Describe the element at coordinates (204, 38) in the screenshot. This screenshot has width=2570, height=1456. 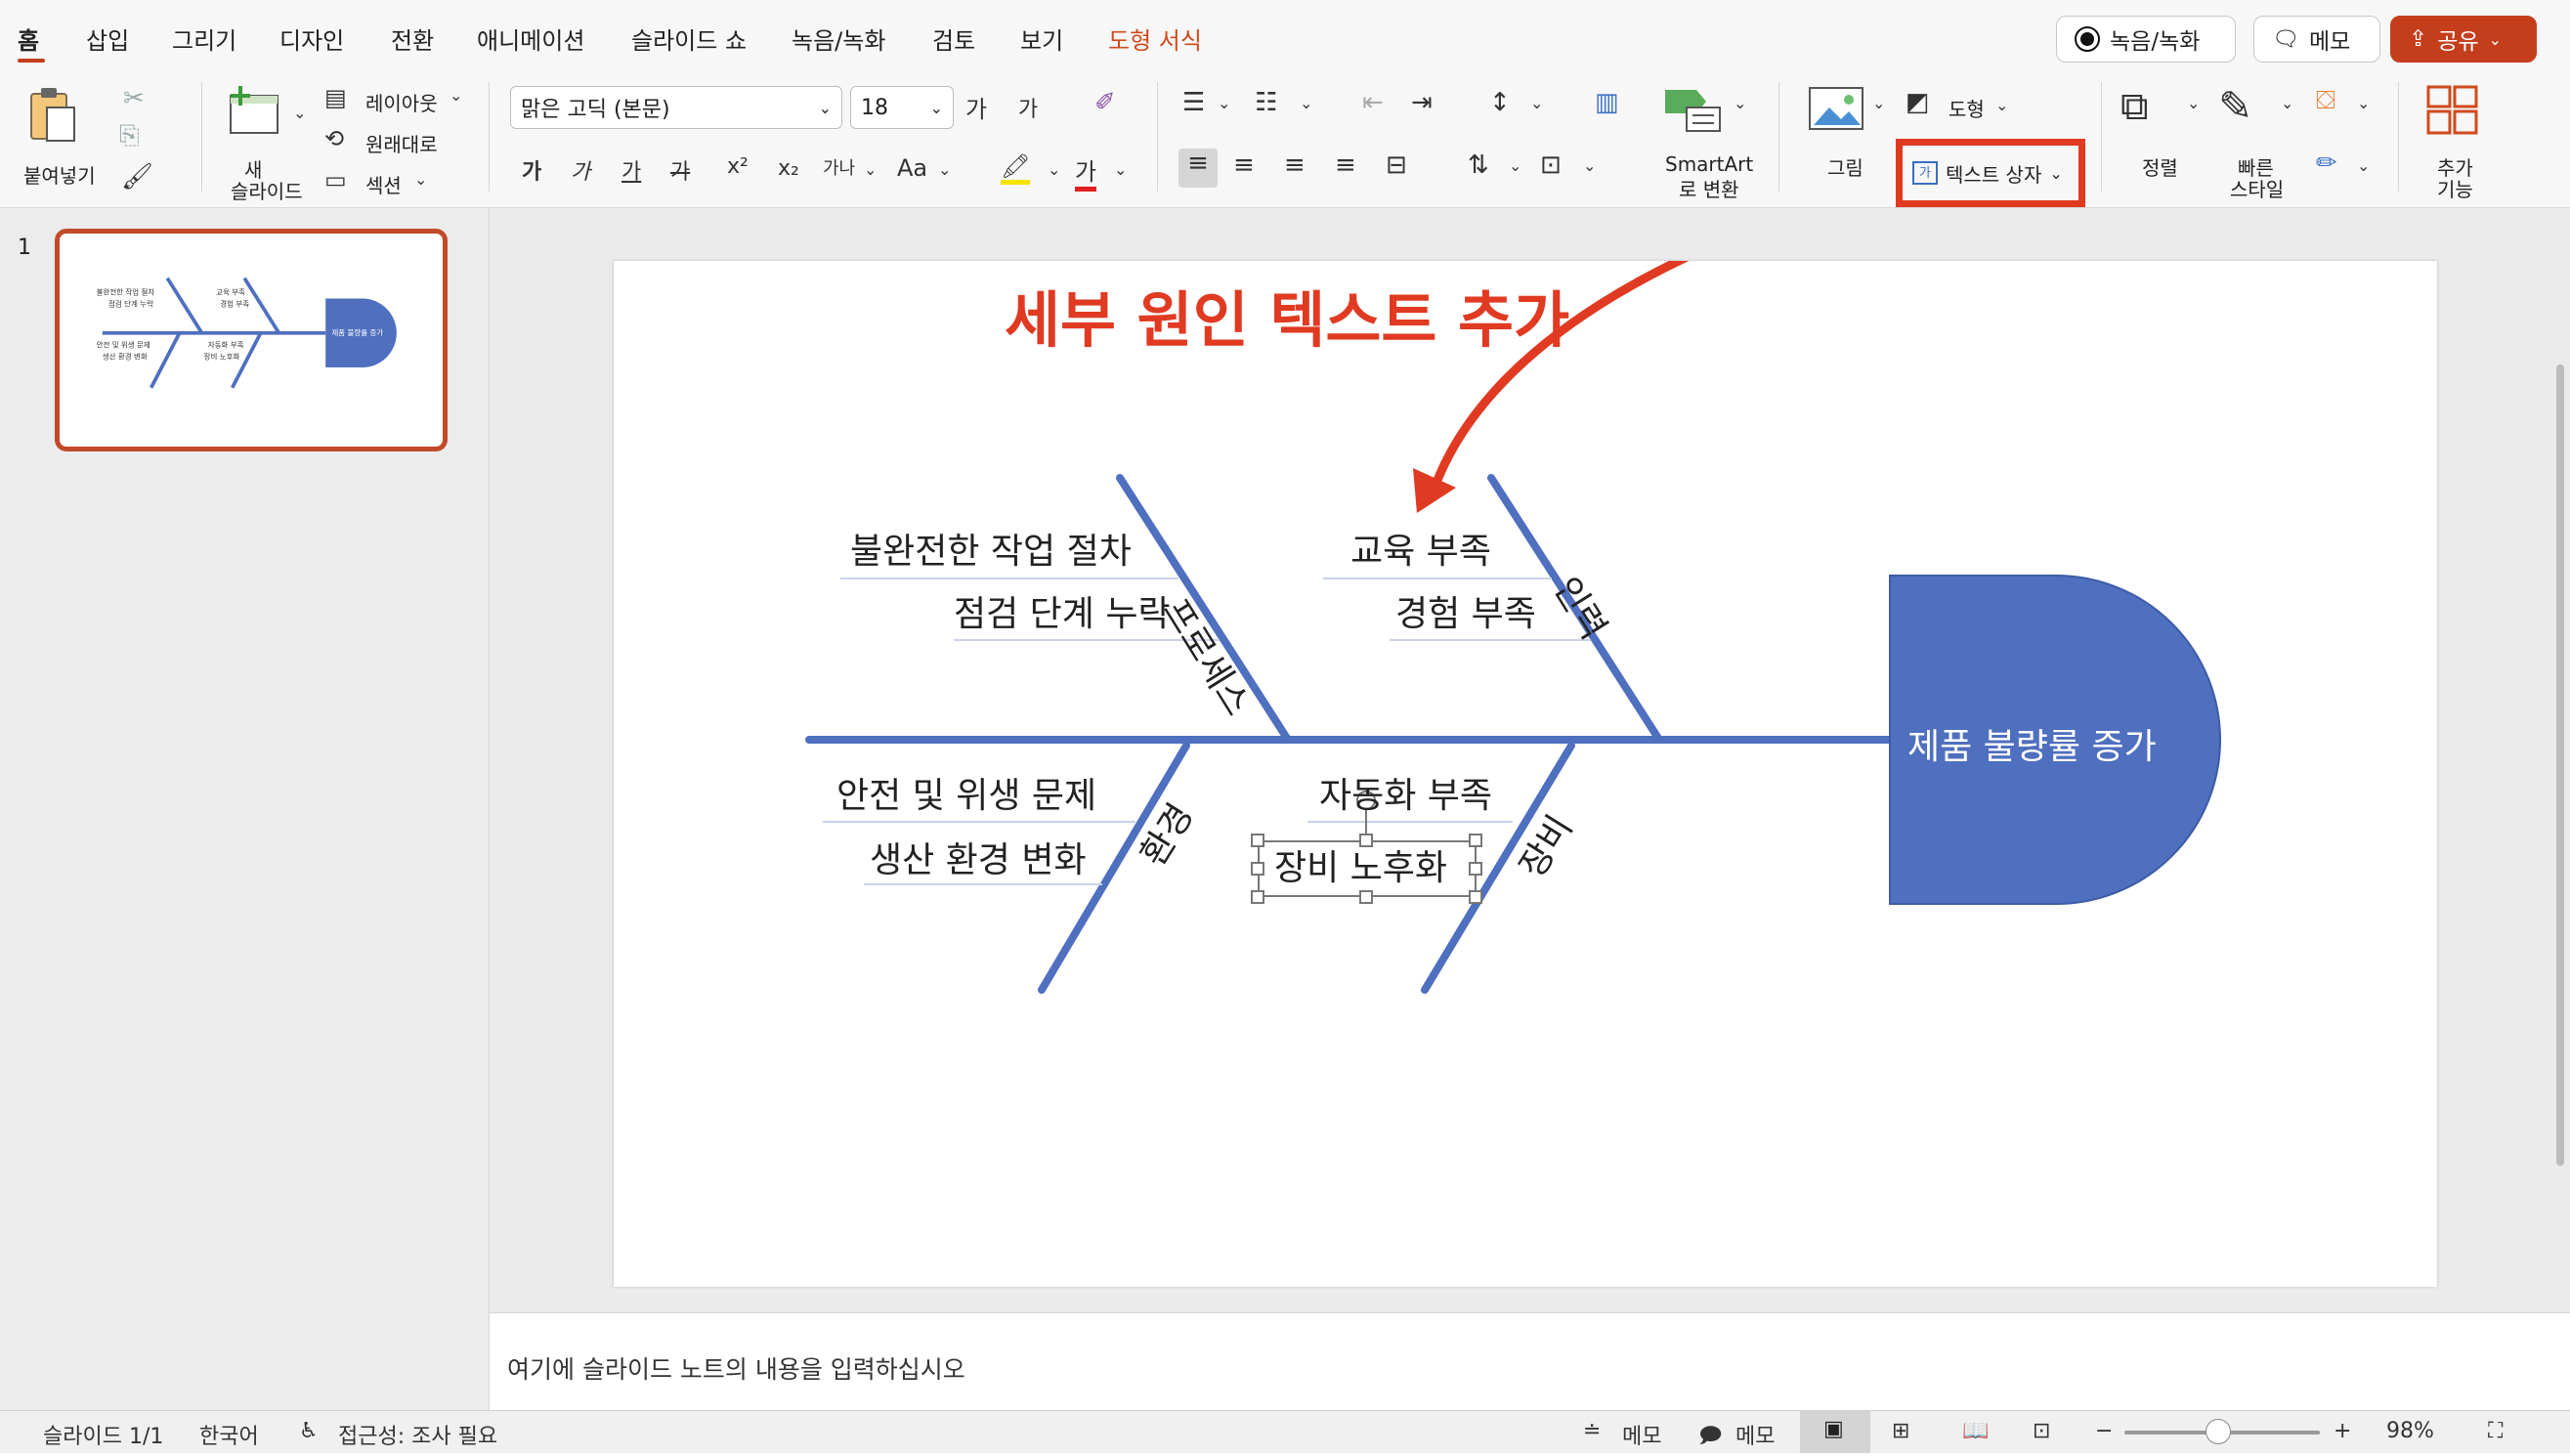
I see `tab-draw: 그리기` at that location.